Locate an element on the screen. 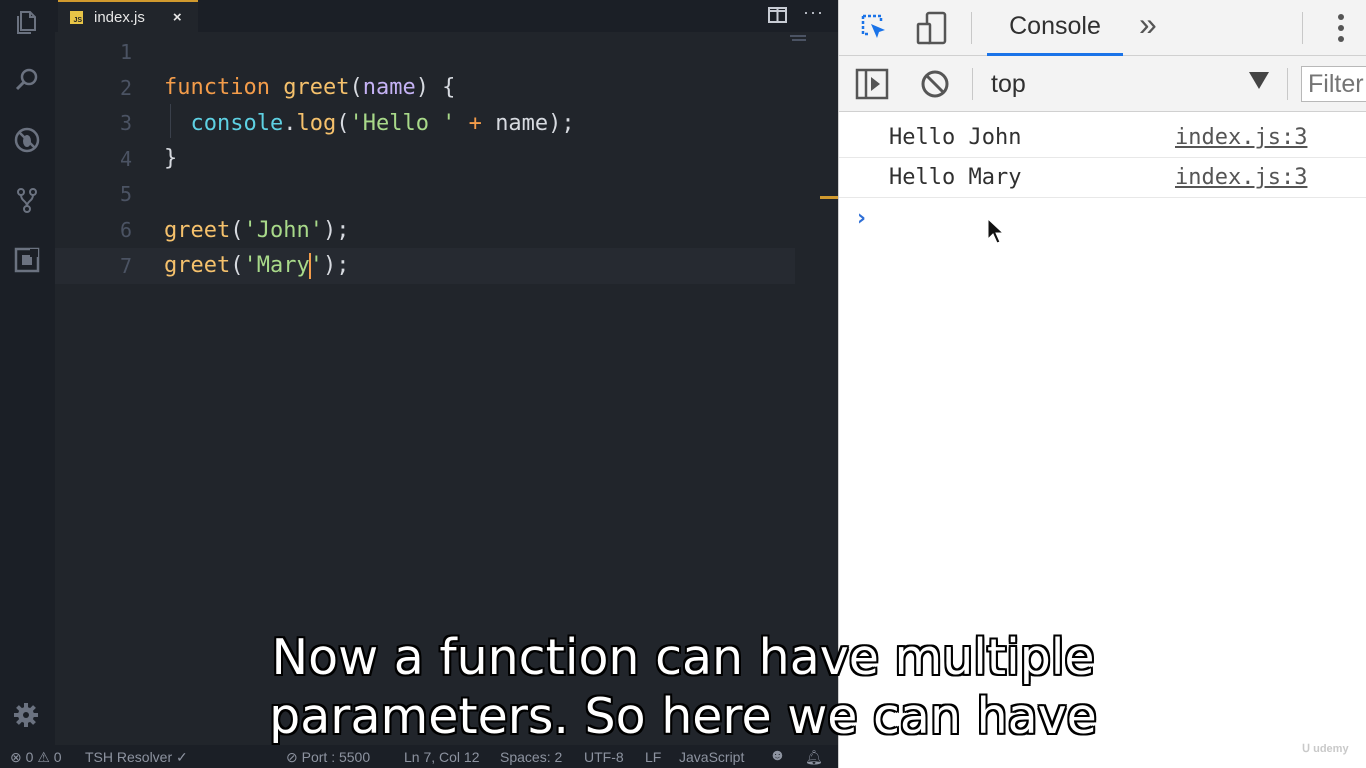 This screenshot has width=1366, height=768. line-number: 4 is located at coordinates (125, 158).